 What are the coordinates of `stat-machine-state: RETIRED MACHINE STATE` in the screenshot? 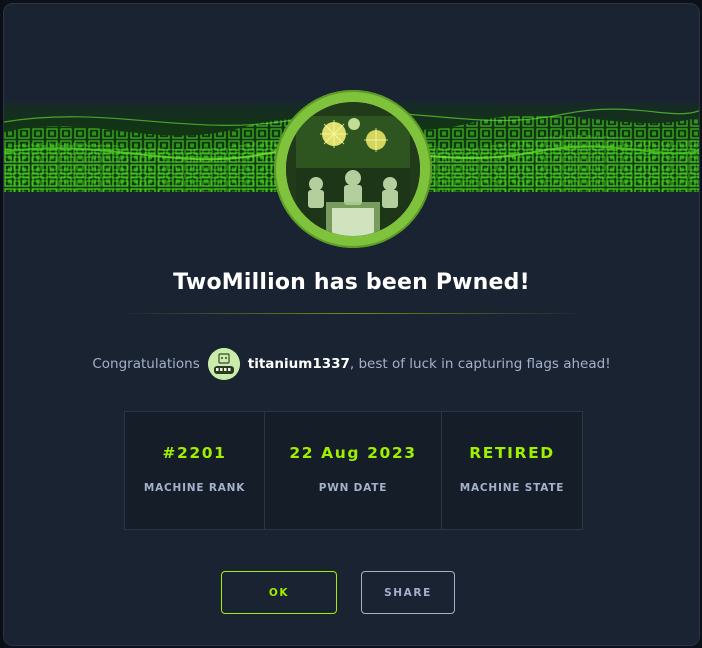 It's located at (512, 470).